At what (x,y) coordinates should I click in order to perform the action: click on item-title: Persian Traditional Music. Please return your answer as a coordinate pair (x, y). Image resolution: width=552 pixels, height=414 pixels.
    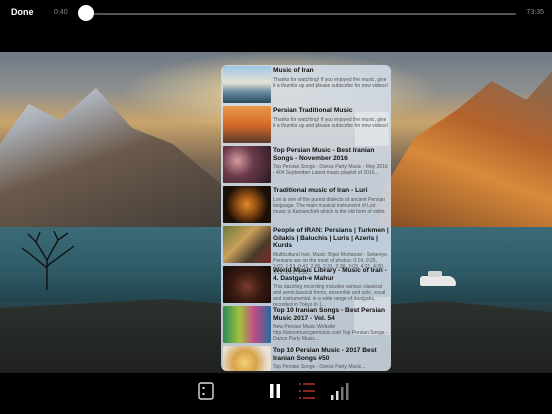
    Looking at the image, I should click on (313, 110).